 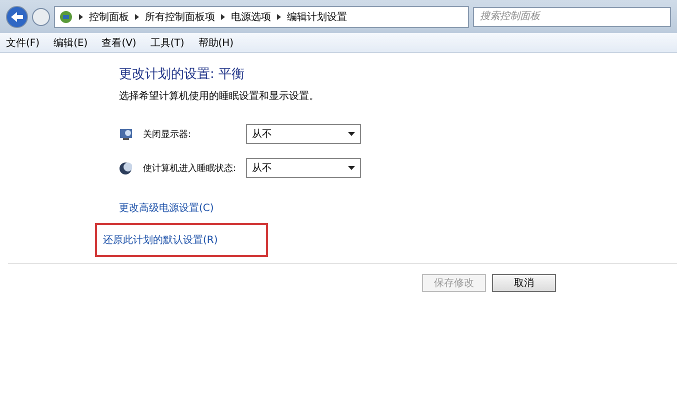 I want to click on control-panel-icon, so click(x=66, y=17).